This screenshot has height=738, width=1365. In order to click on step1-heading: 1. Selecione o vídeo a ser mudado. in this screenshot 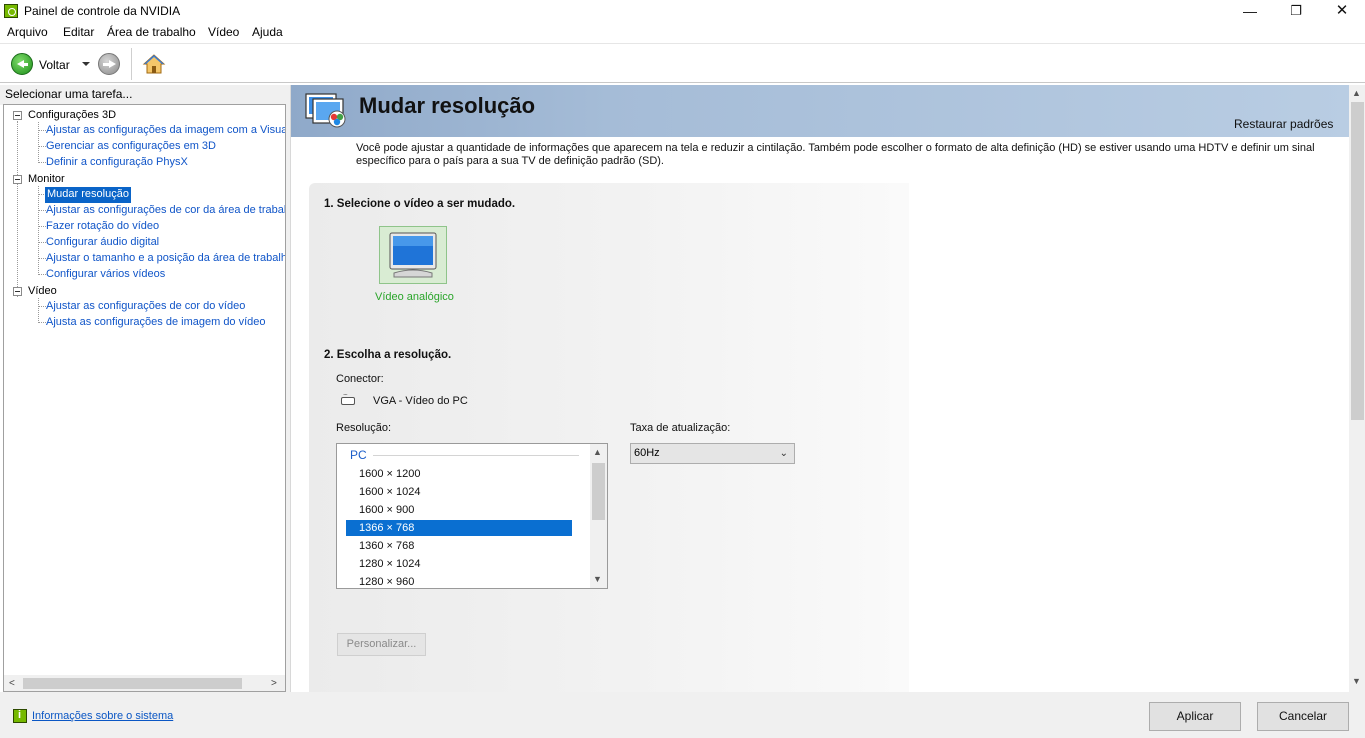, I will do `click(420, 204)`.